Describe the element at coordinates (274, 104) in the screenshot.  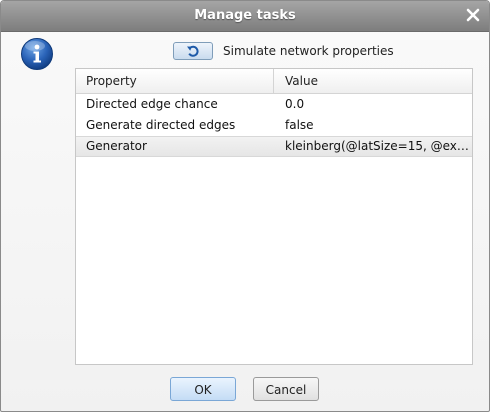
I see `table-row: Directed edge chance 0.0` at that location.